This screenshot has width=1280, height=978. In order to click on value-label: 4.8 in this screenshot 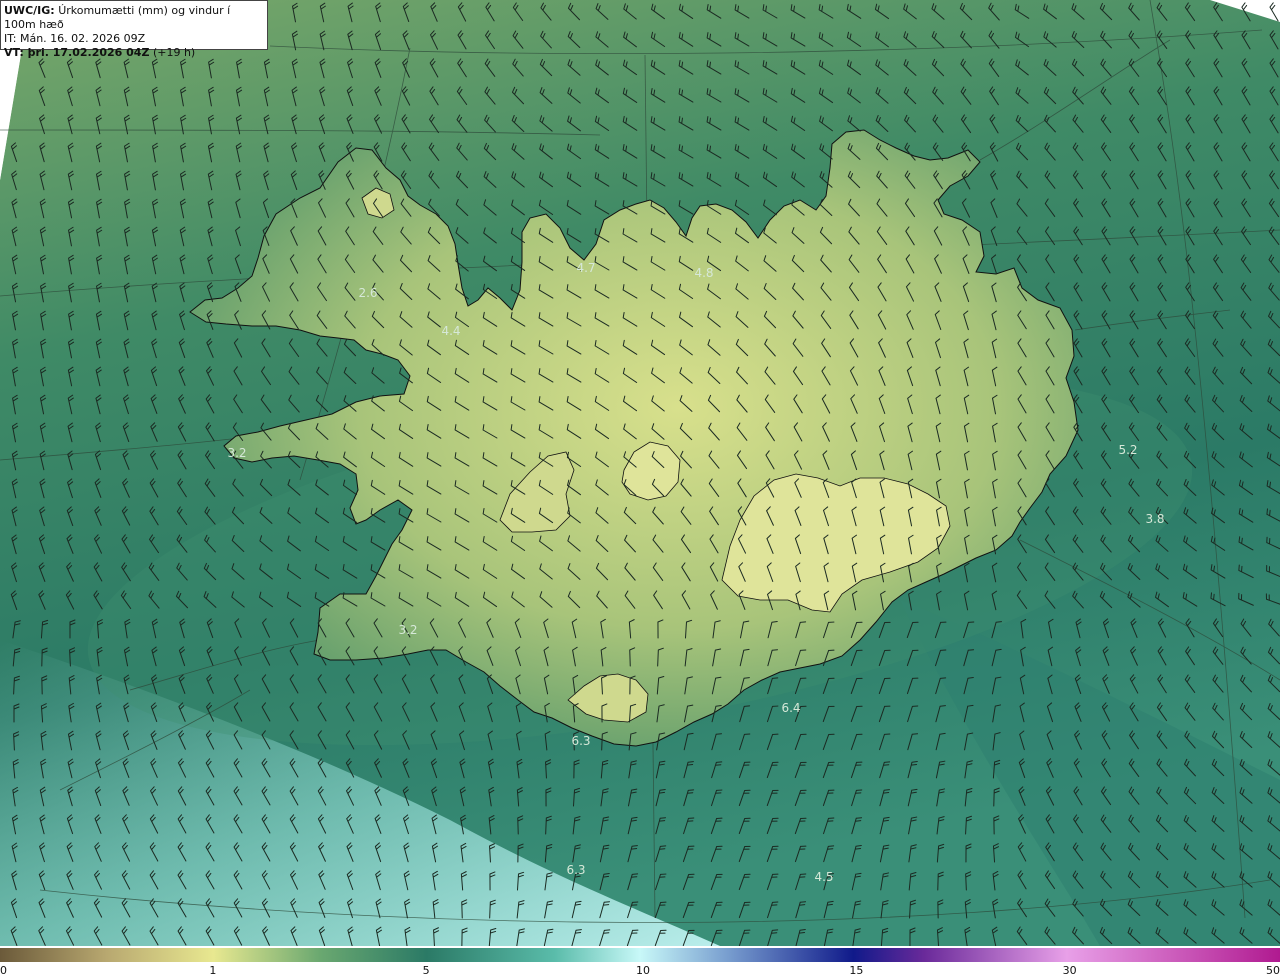, I will do `click(703, 273)`.